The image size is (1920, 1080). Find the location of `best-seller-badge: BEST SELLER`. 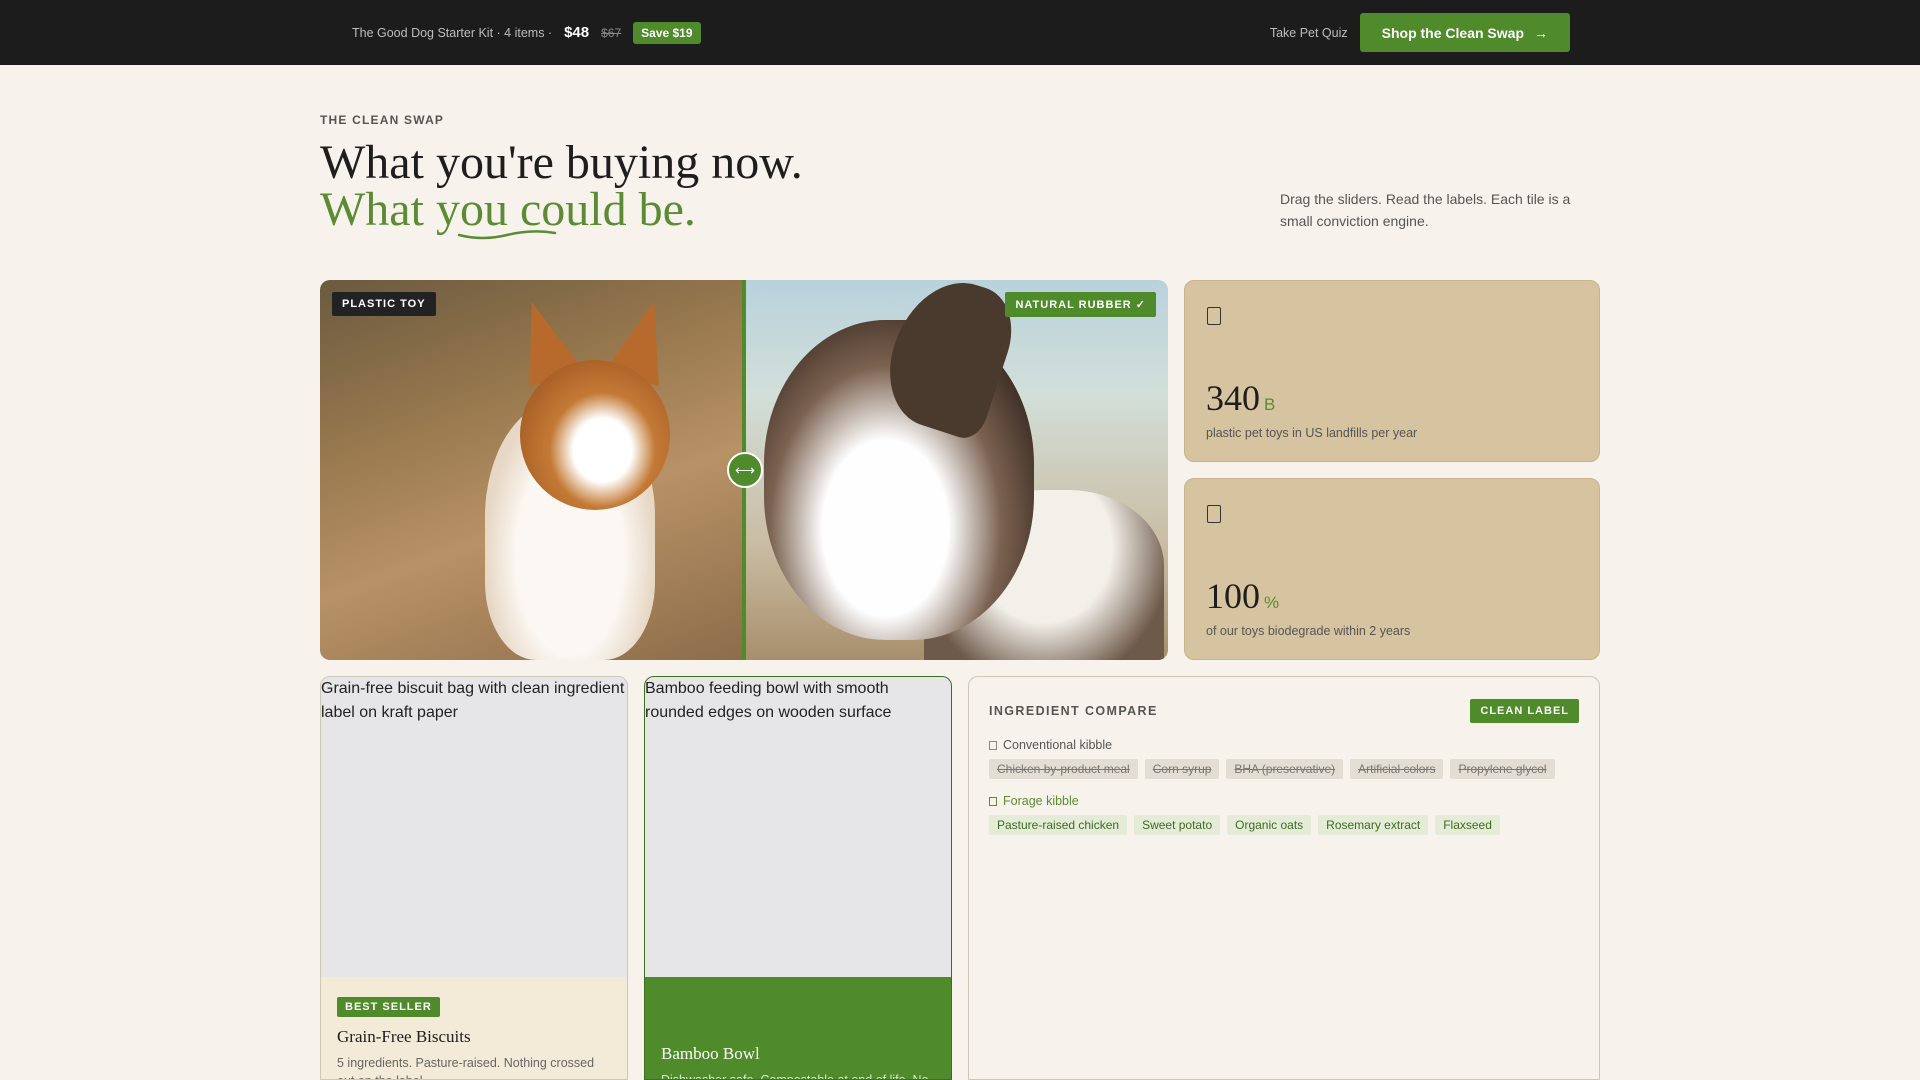

best-seller-badge: BEST SELLER is located at coordinates (388, 1007).